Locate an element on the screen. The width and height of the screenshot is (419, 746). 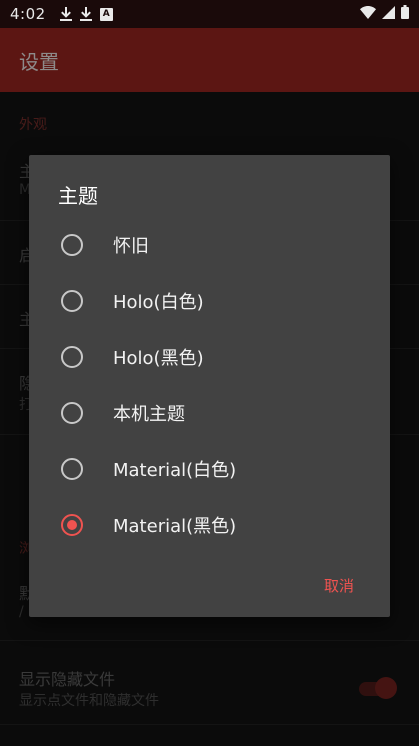
option-label: Holo(黑色) is located at coordinates (158, 358).